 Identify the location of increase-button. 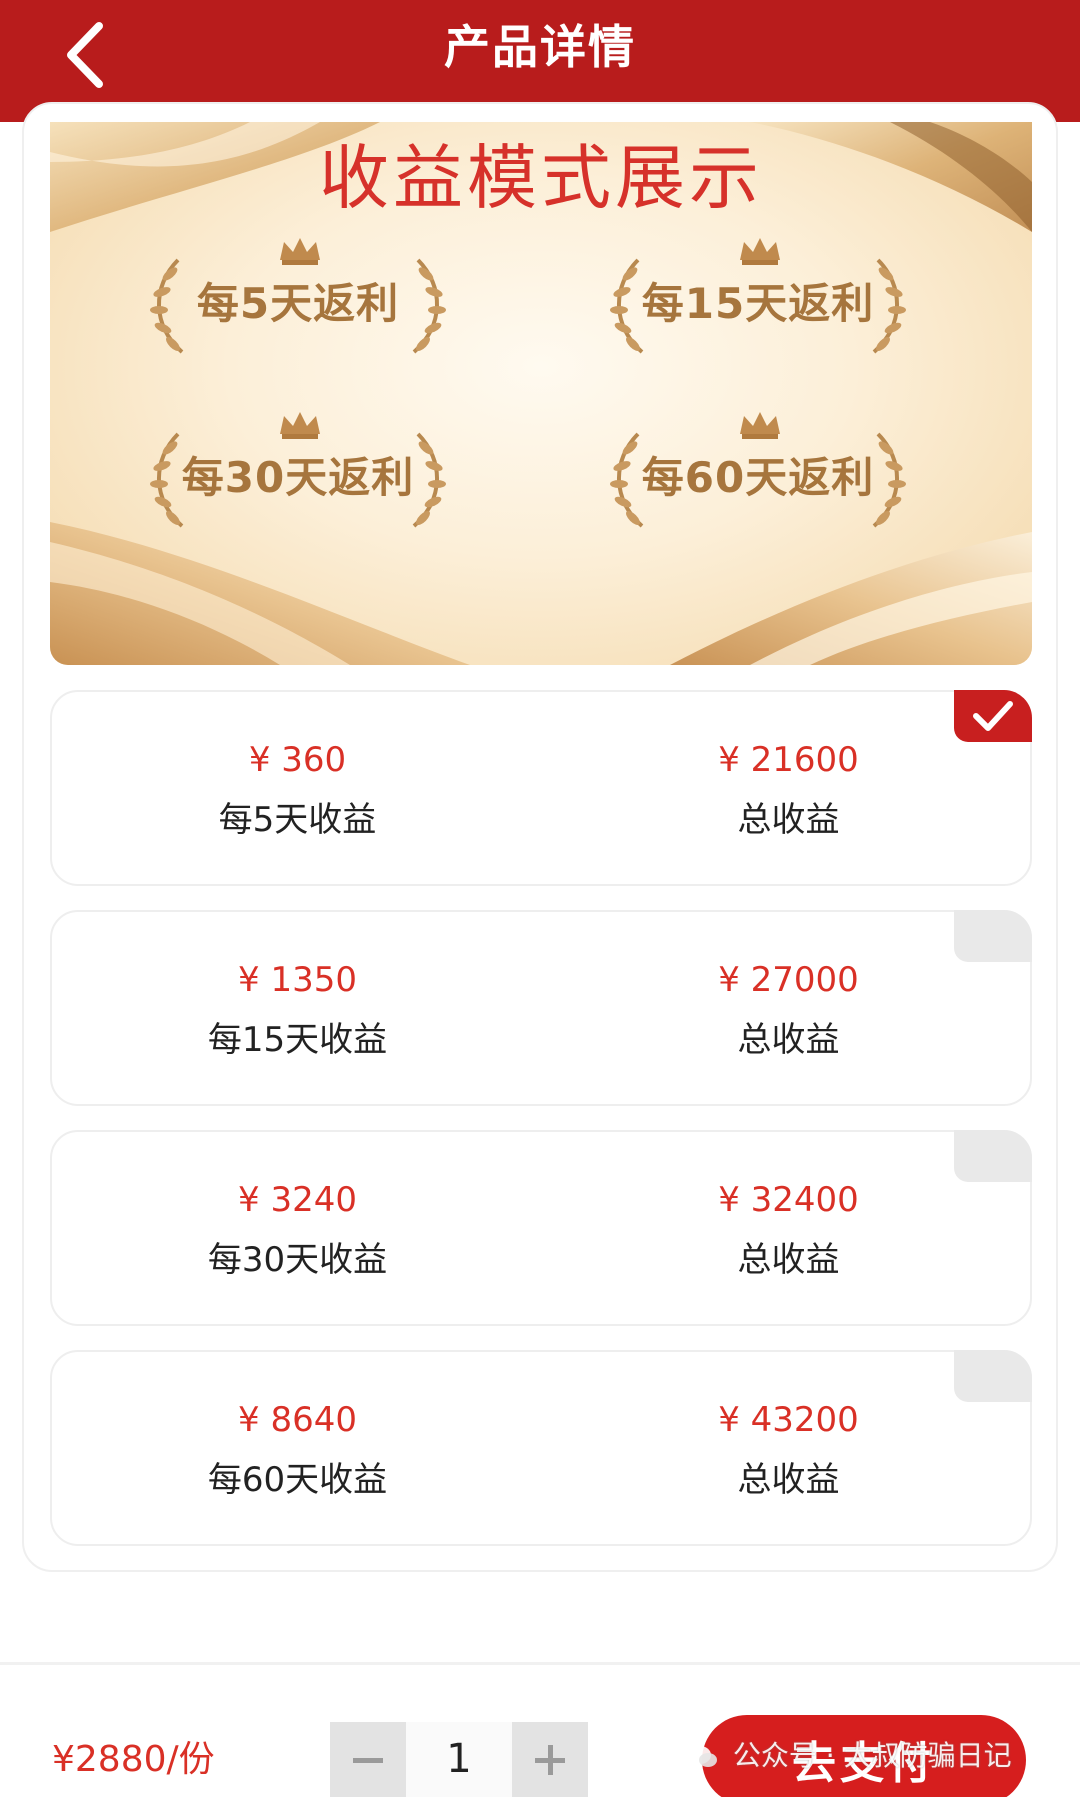
(550, 1759).